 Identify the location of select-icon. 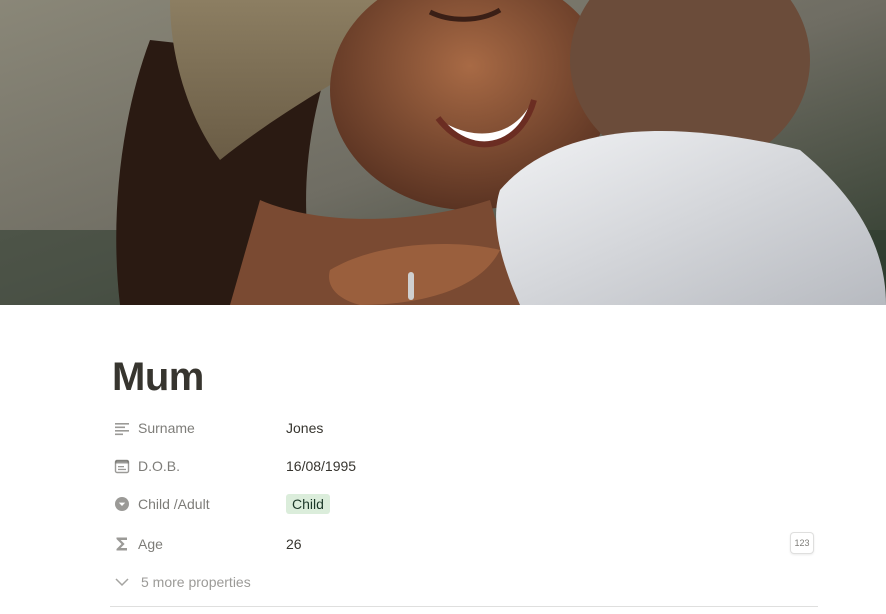
(124, 504).